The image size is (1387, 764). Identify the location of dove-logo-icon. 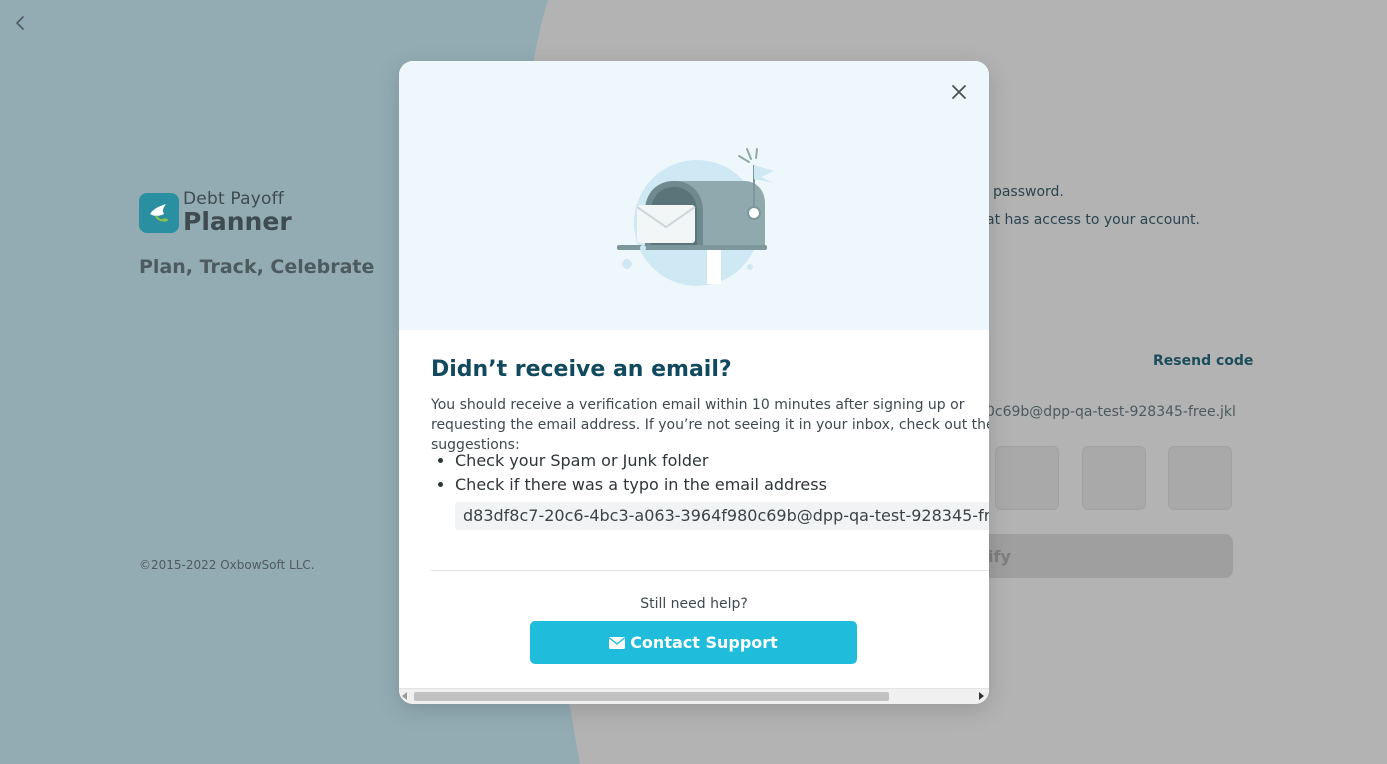
(159, 212).